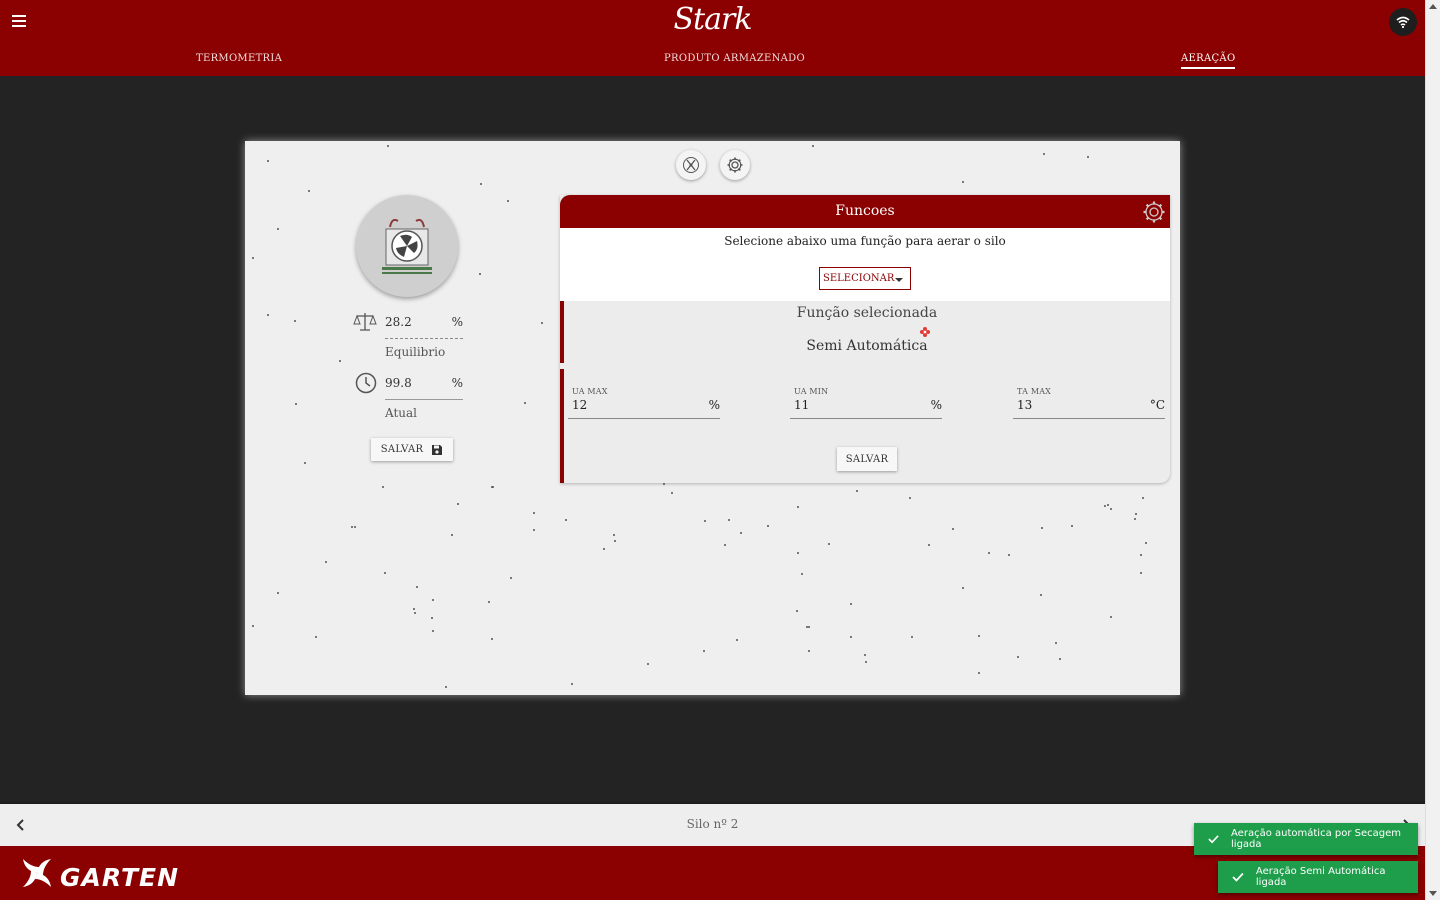  What do you see at coordinates (398, 322) in the screenshot?
I see `equilibrio-value: 28.2` at bounding box center [398, 322].